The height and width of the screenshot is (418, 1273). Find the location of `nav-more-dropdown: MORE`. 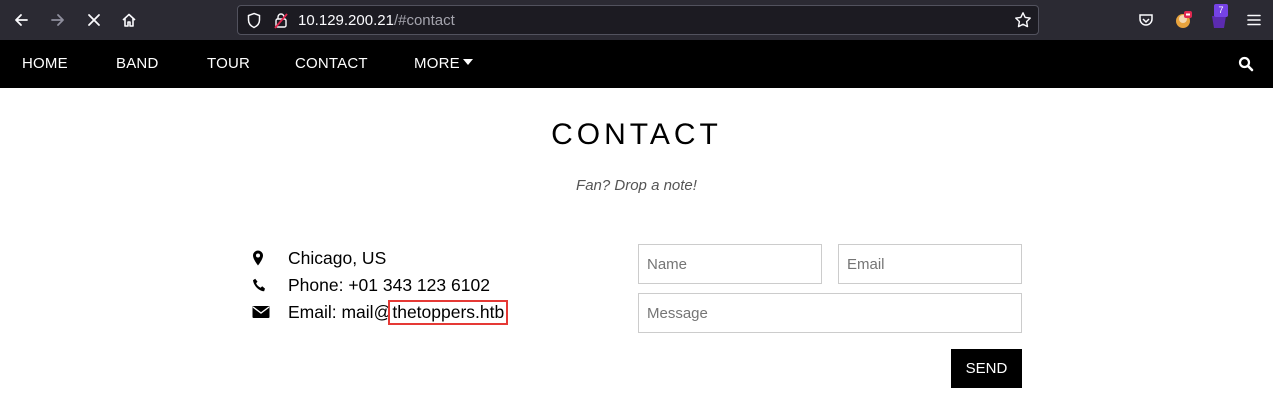

nav-more-dropdown: MORE is located at coordinates (443, 64).